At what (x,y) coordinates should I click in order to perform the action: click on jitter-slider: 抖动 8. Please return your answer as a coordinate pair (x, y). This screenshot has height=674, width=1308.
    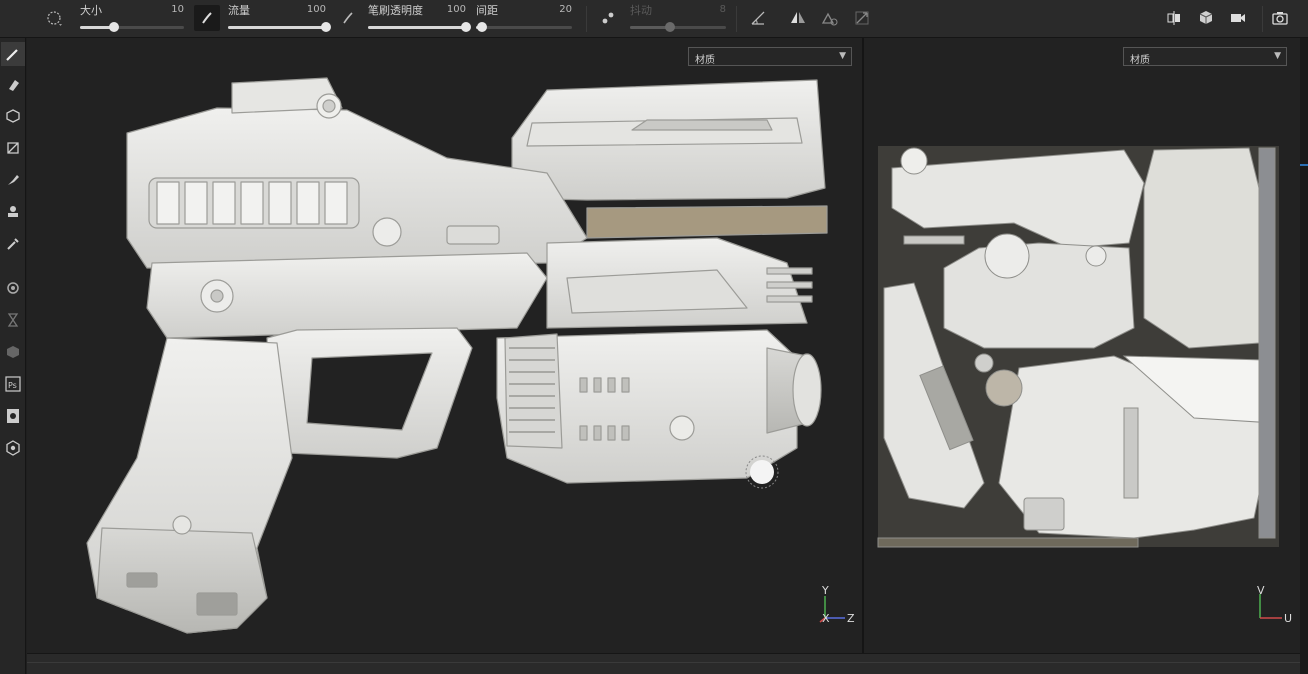
    Looking at the image, I should click on (678, 19).